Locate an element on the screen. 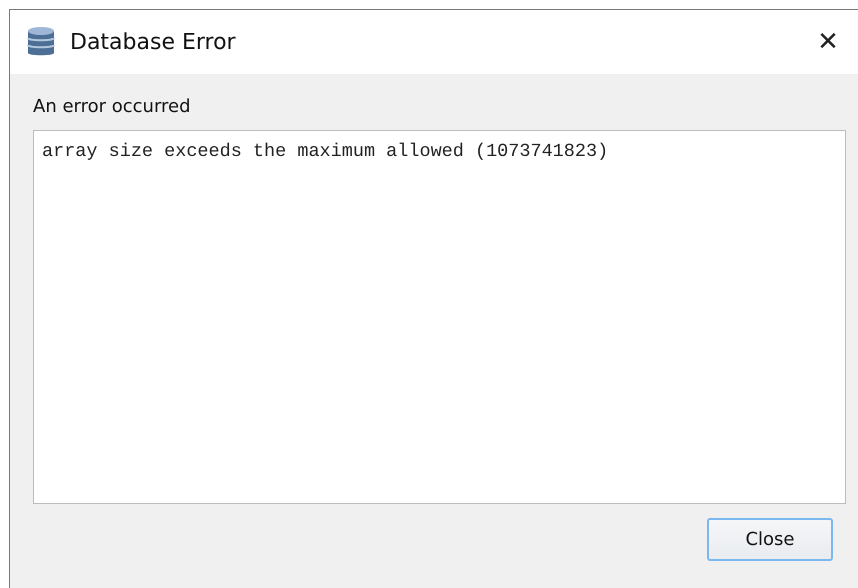  window-title: Database Error is located at coordinates (153, 42).